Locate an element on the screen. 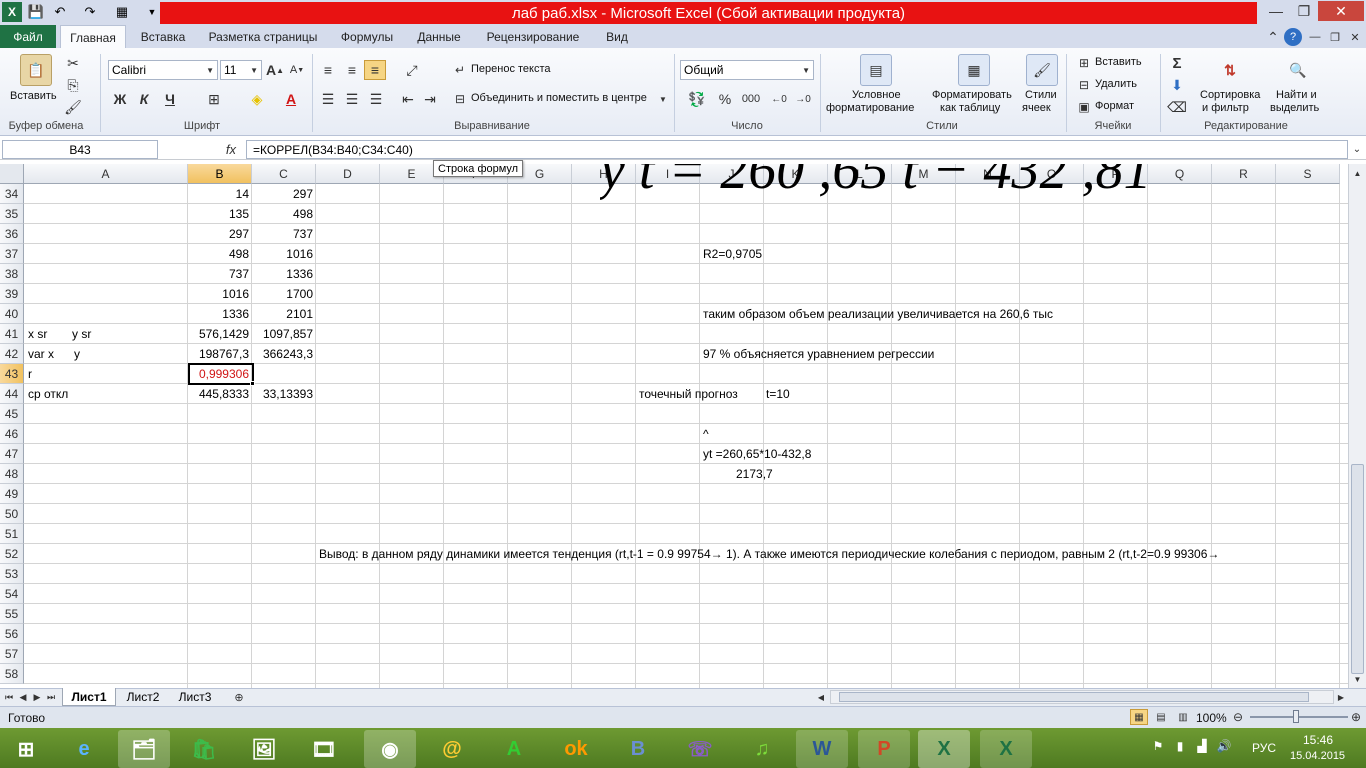 The width and height of the screenshot is (1366, 768). chevron-down-icon: ▼ is located at coordinates (663, 99).